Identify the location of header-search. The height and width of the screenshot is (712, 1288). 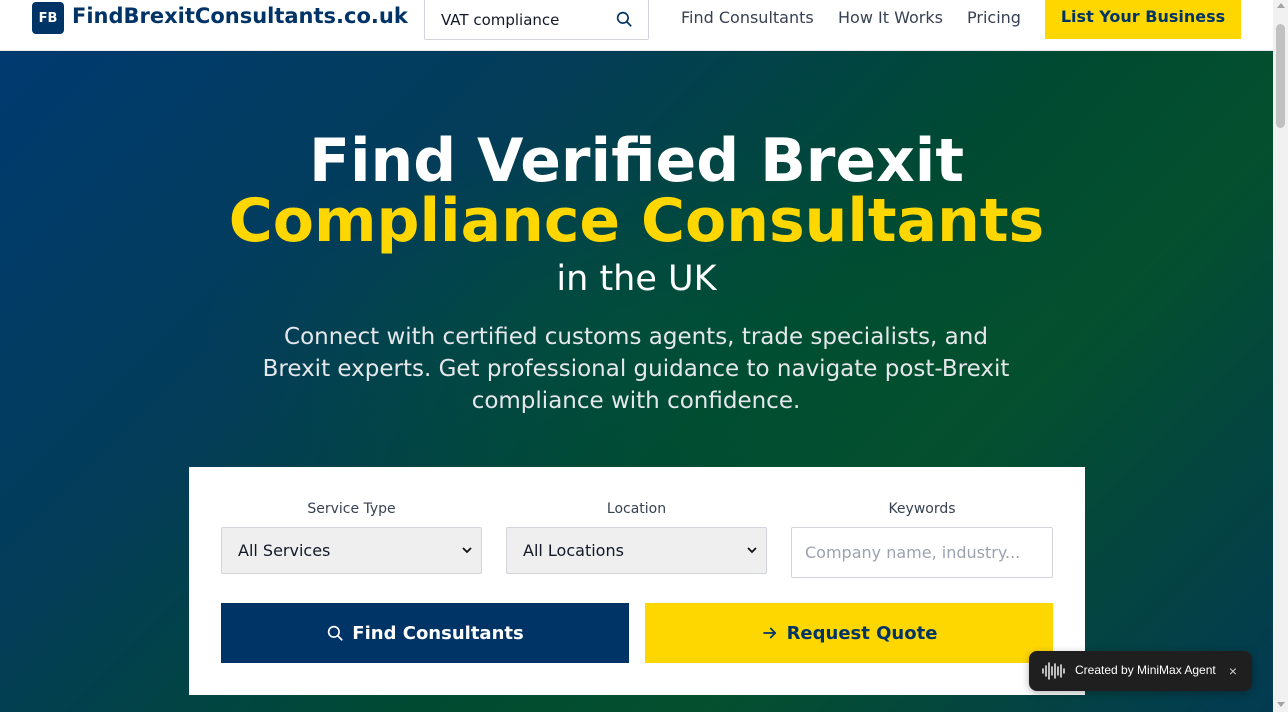
(536, 20).